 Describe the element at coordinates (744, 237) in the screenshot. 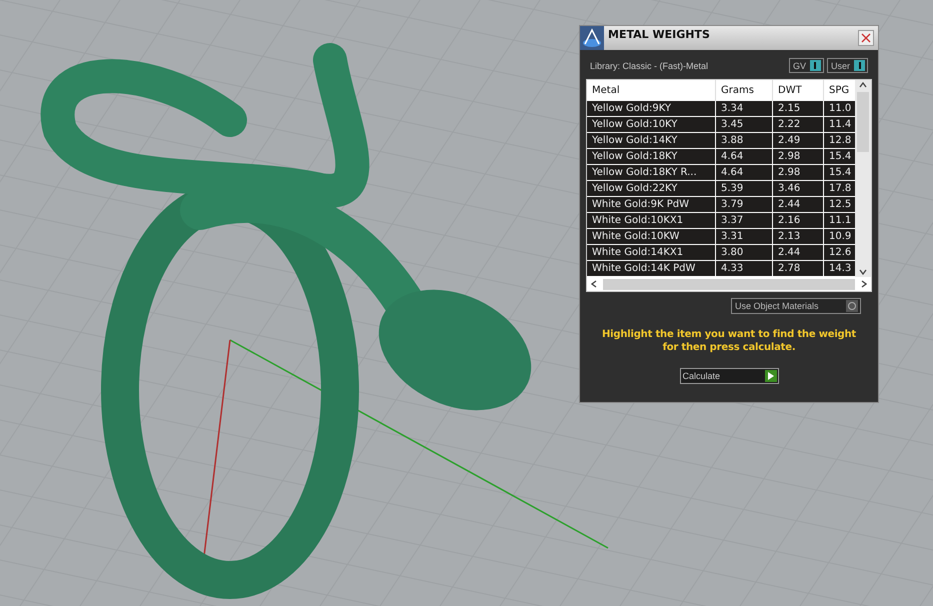

I see `table-cell: 3.31` at that location.